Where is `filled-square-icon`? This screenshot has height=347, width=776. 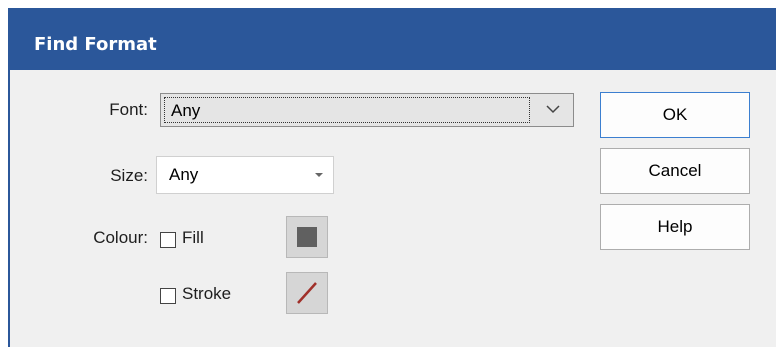
filled-square-icon is located at coordinates (307, 237).